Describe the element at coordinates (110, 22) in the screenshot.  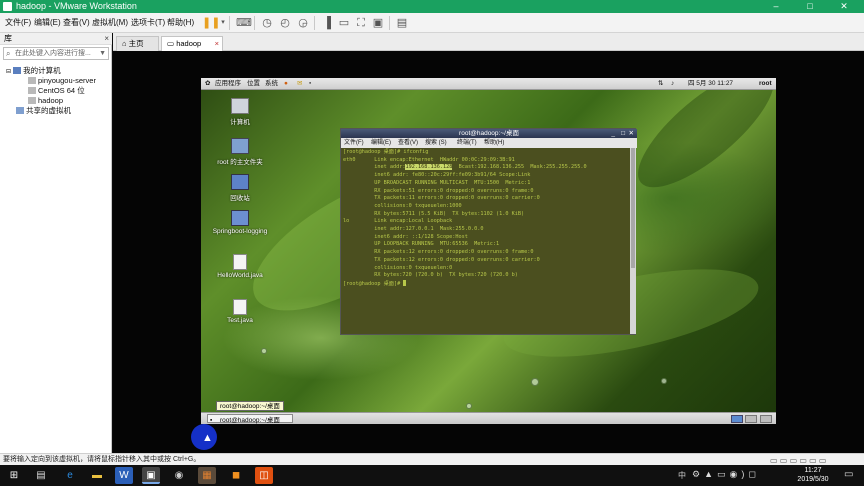
I see `menu-vm: 虚拟机(M)` at that location.